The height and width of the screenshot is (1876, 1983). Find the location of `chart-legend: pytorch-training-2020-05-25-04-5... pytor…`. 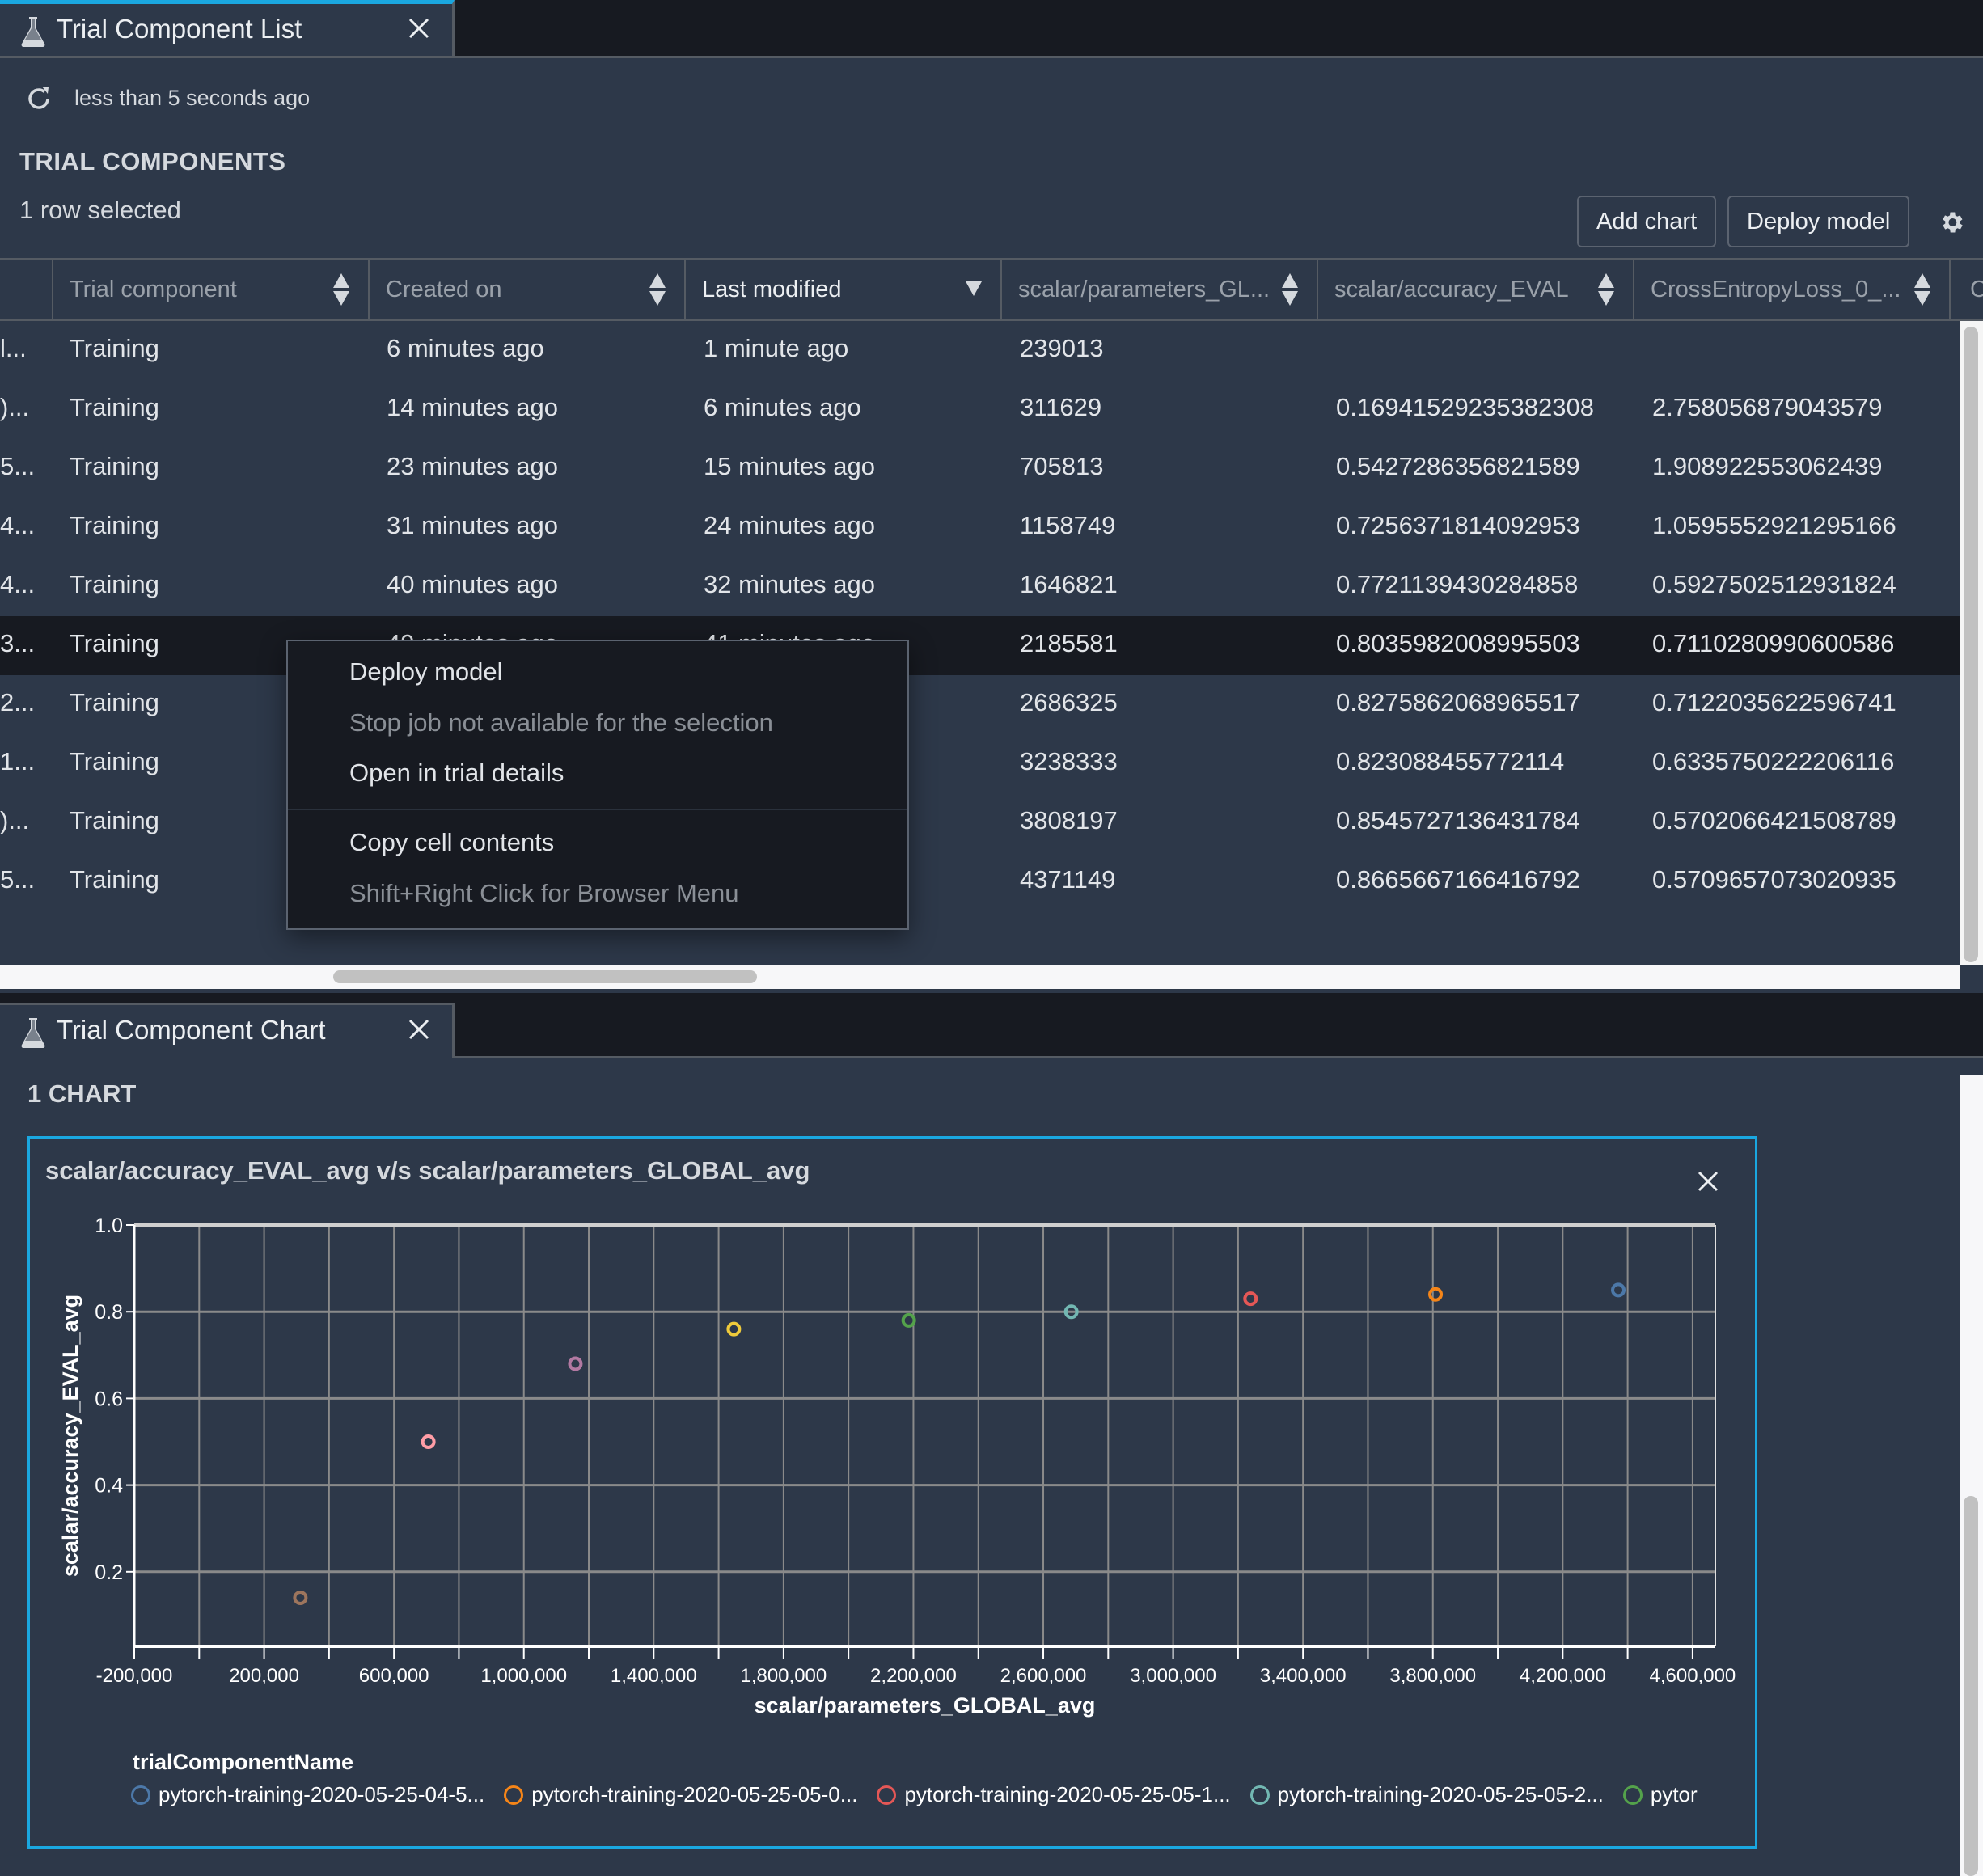

chart-legend: pytorch-training-2020-05-25-04-5... pytor… is located at coordinates (942, 1800).